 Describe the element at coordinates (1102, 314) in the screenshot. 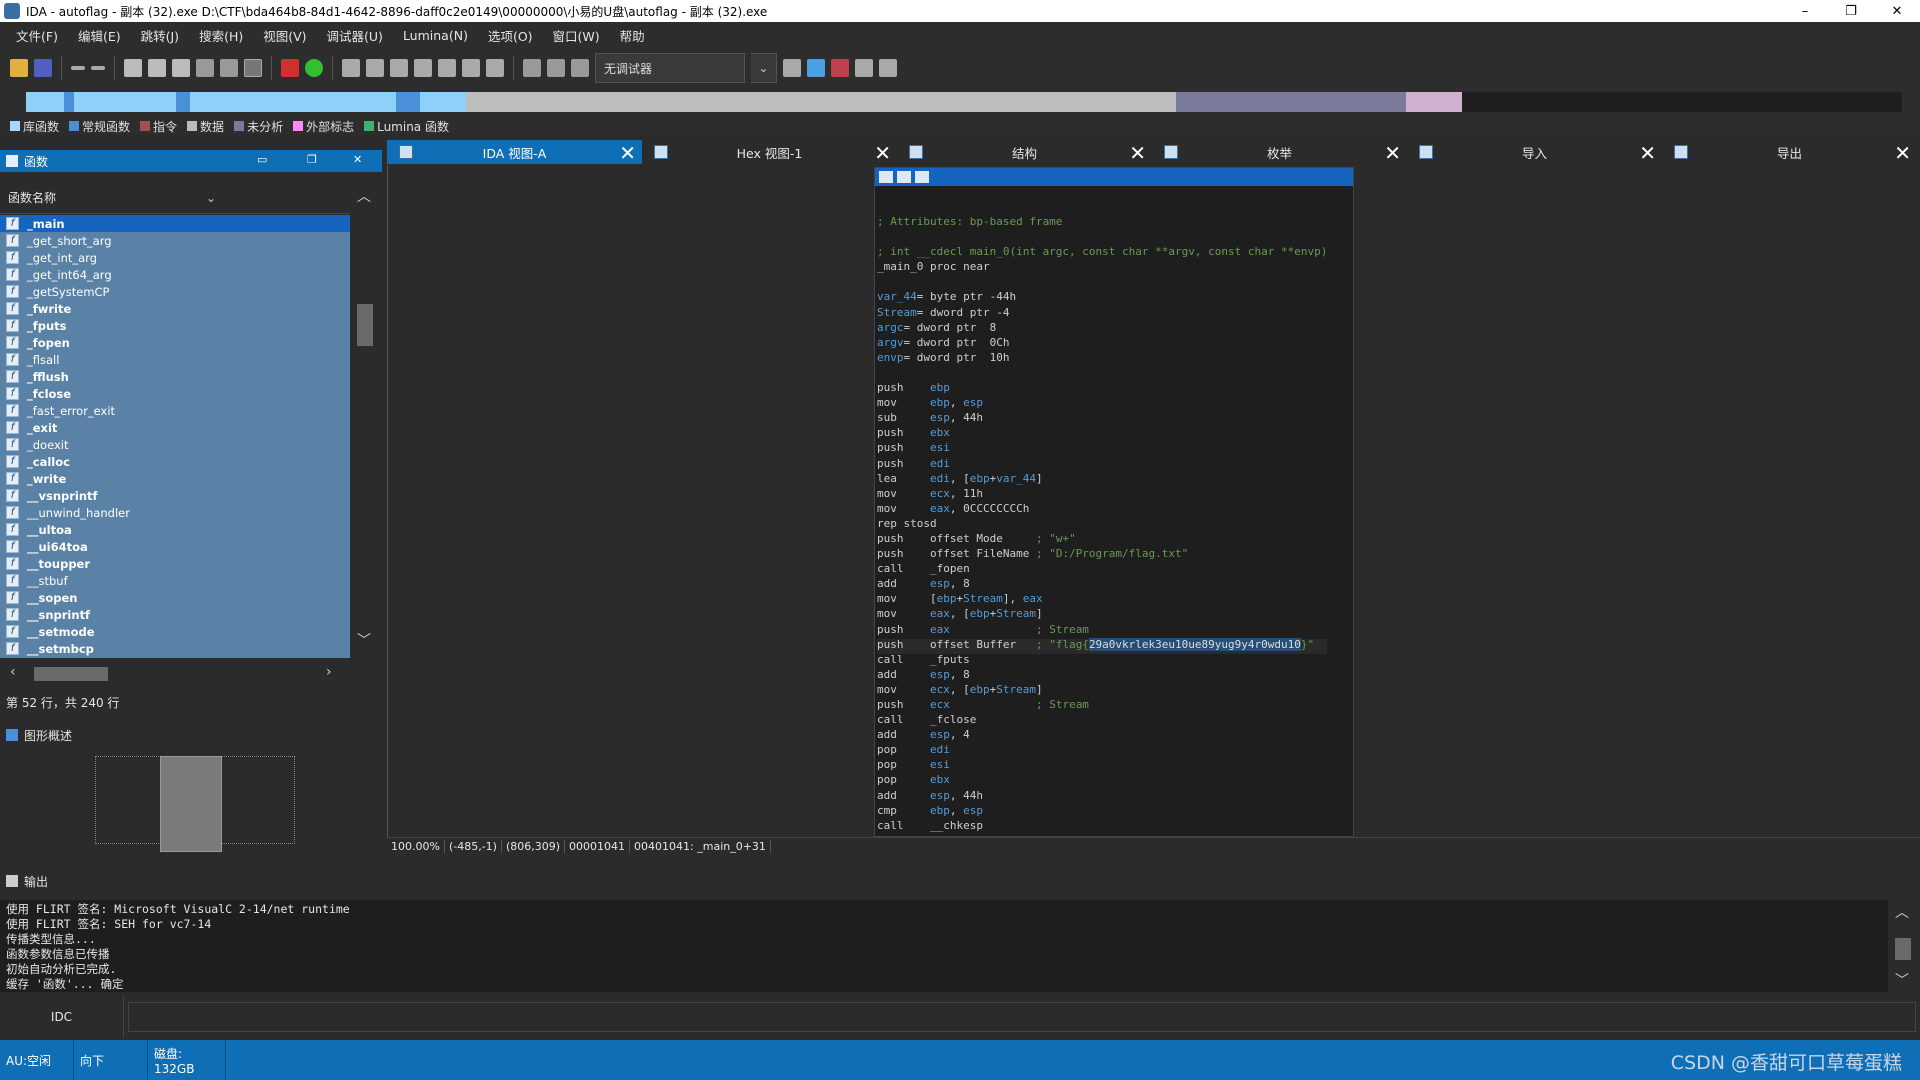

I see `asm-line: Stream= dword ptr -4` at that location.